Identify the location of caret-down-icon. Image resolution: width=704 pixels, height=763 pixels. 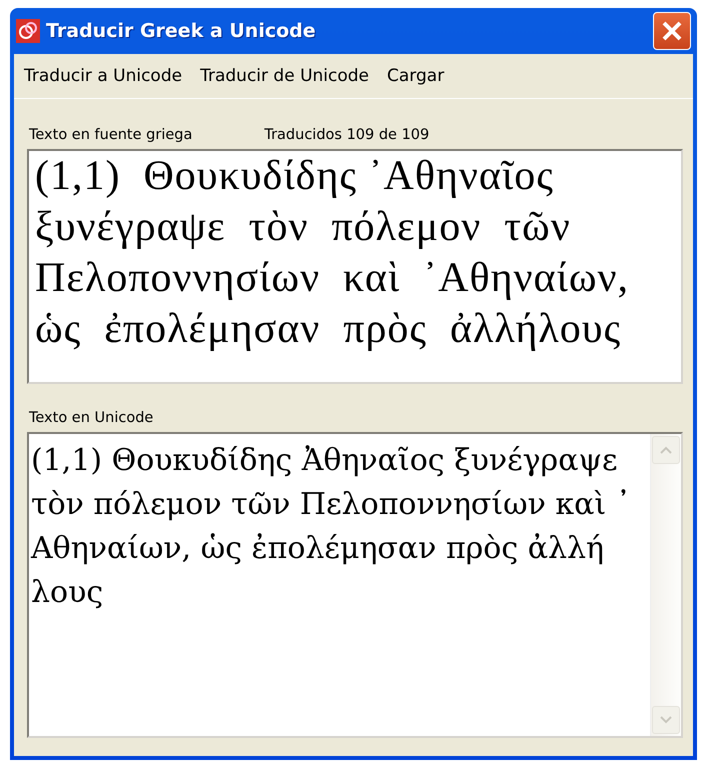
(666, 720).